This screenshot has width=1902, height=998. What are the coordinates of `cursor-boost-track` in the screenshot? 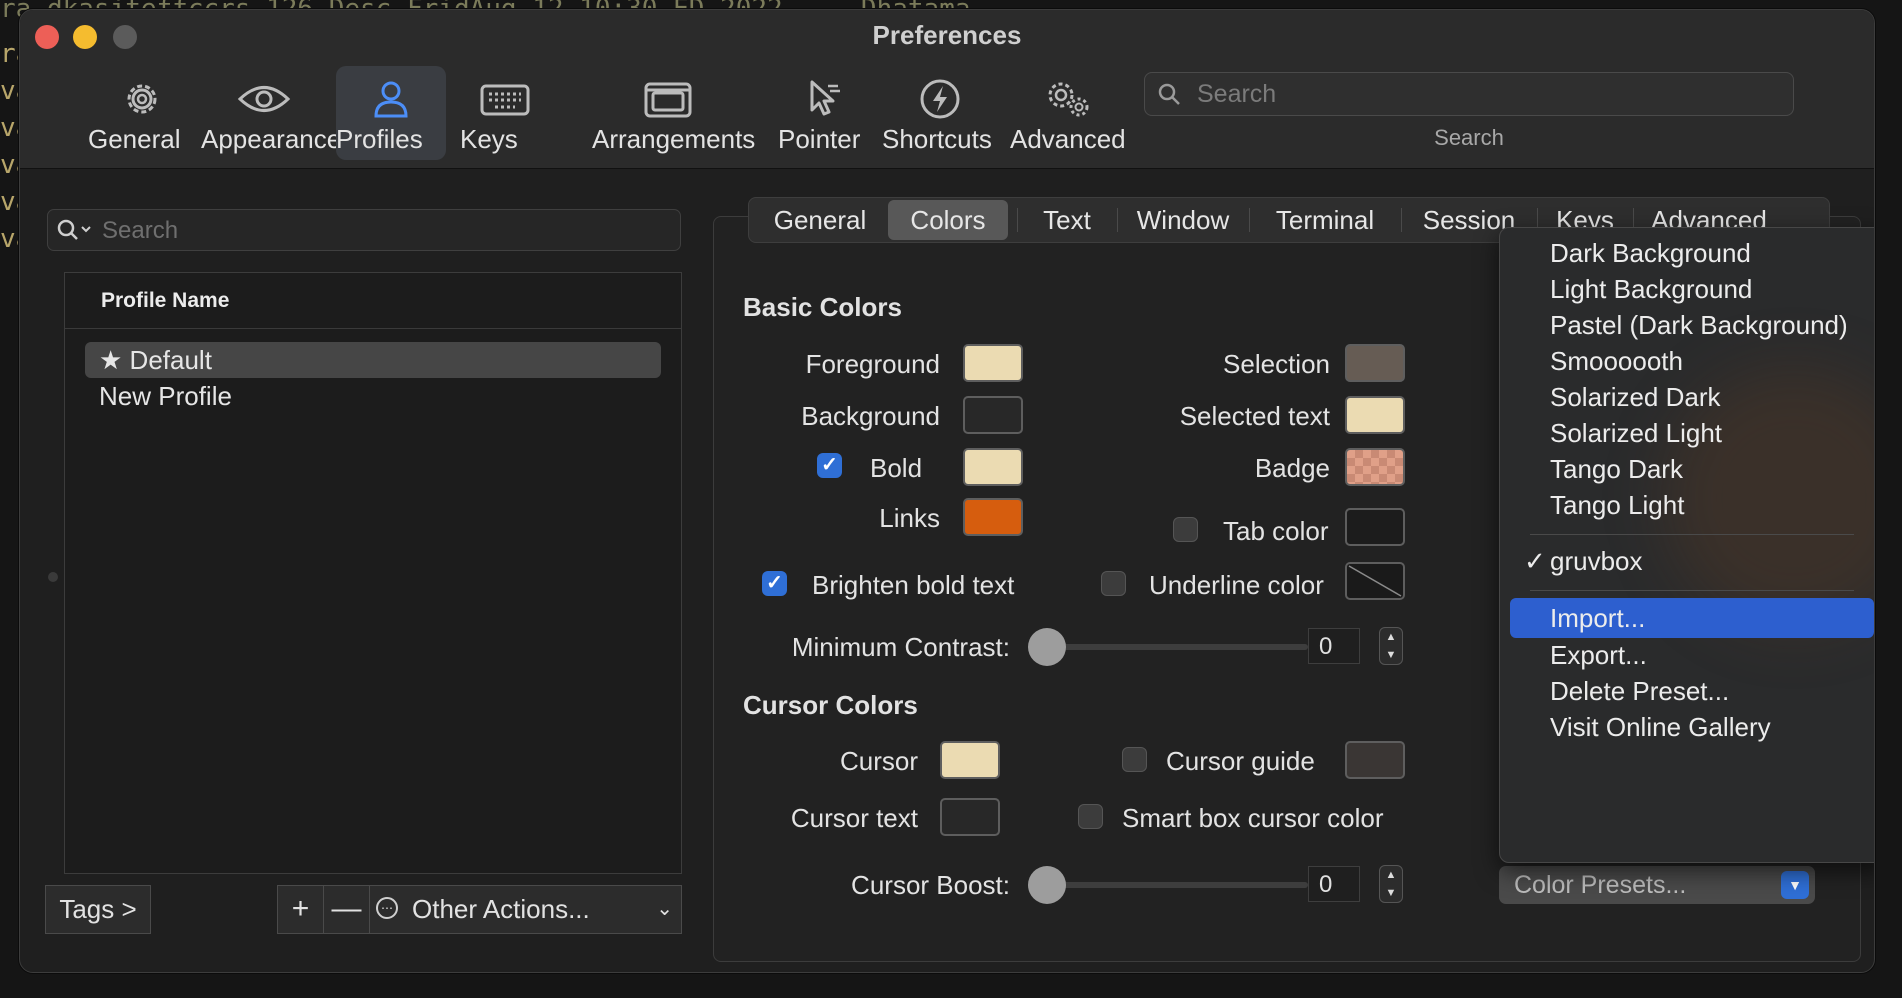 It's located at (1168, 885).